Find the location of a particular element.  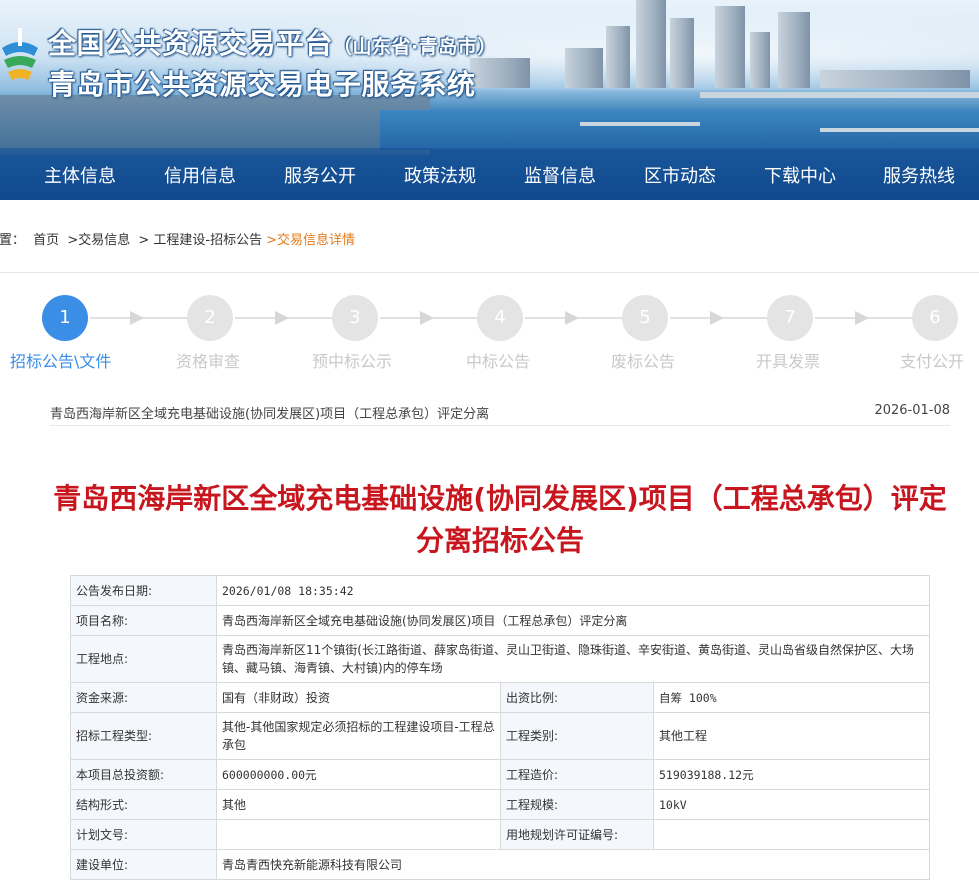

table-label: 招标工程类型: is located at coordinates (143, 736).